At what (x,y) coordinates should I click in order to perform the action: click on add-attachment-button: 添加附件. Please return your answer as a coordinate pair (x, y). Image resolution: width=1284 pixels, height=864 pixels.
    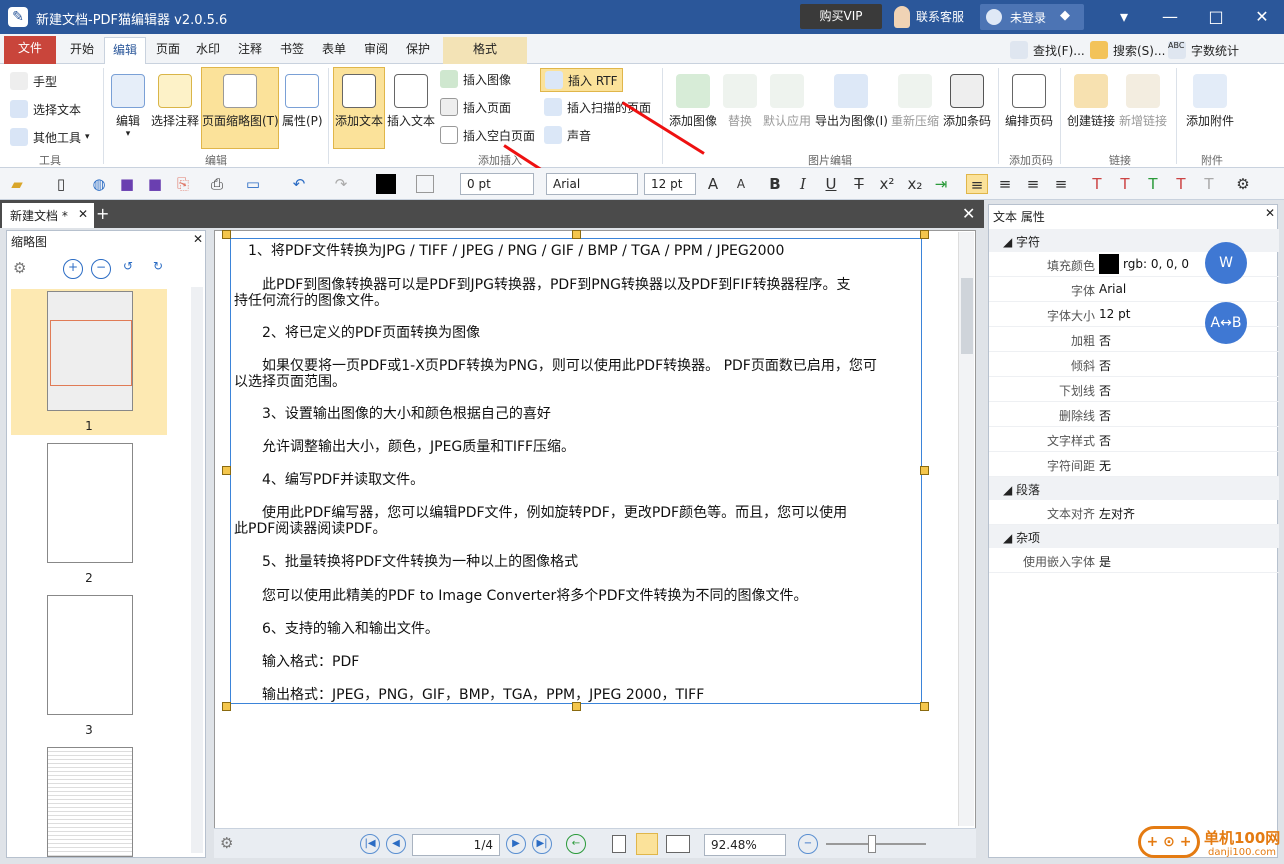
    Looking at the image, I should click on (1210, 101).